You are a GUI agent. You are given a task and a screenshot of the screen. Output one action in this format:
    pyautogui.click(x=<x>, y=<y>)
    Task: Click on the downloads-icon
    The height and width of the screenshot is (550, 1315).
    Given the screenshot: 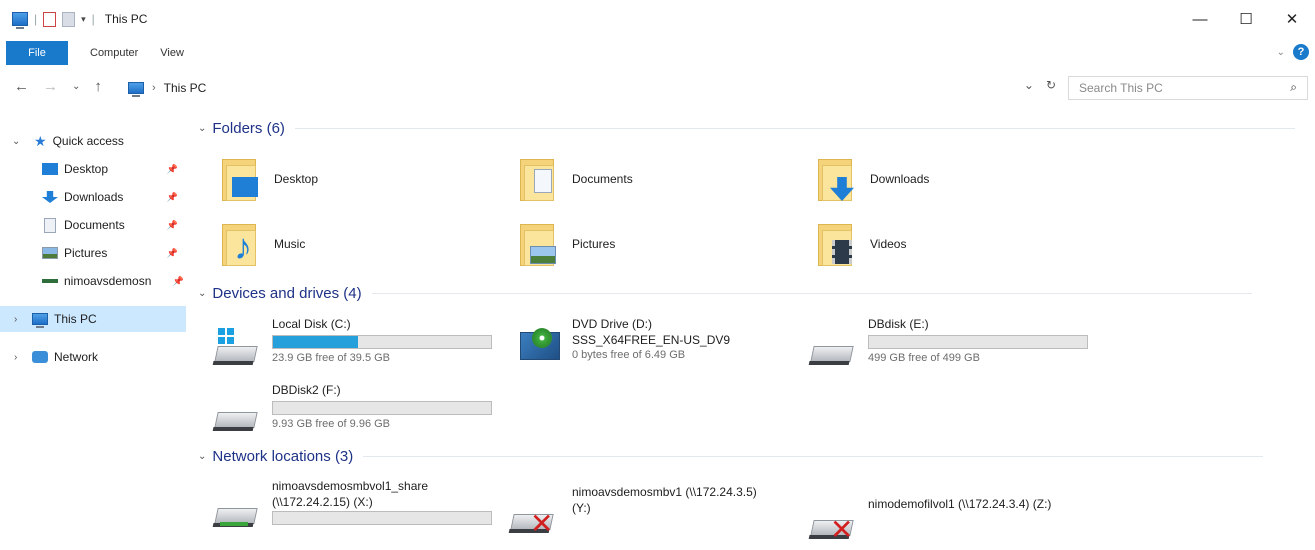 What is the action you would take?
    pyautogui.click(x=50, y=197)
    